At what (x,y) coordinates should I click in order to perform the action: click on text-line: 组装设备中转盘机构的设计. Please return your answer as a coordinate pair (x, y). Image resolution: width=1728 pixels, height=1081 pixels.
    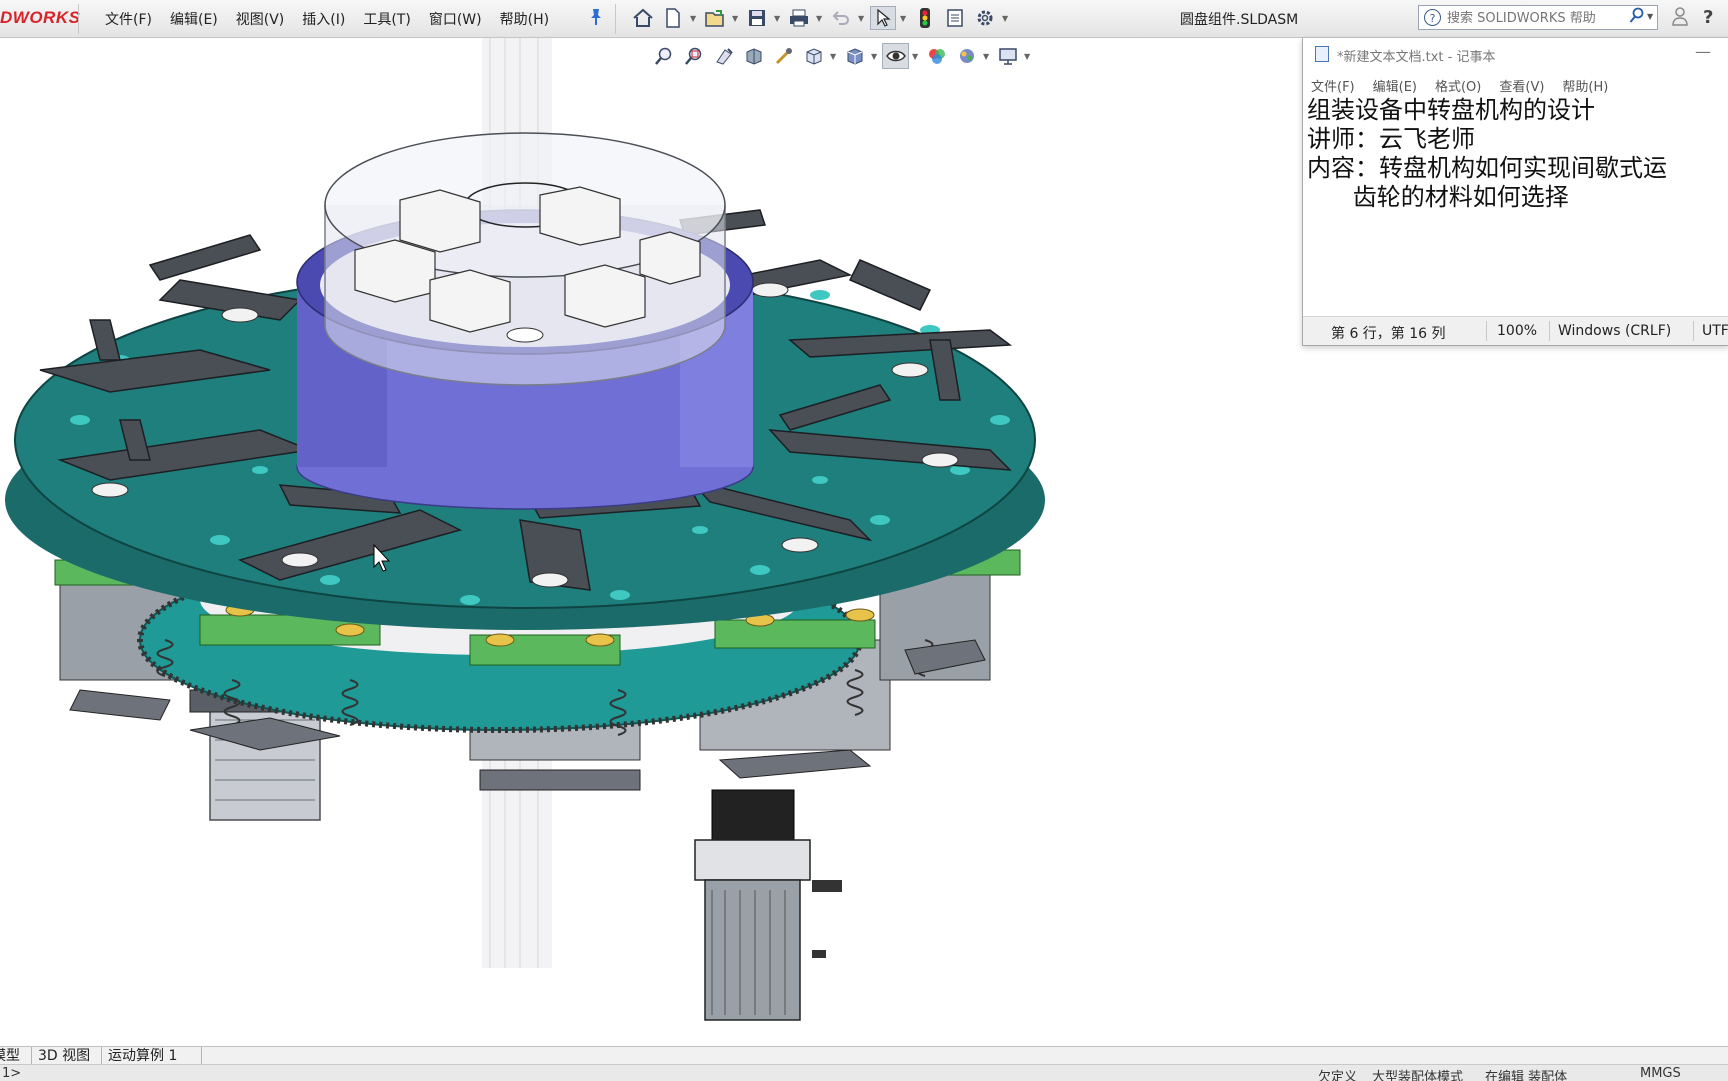
    Looking at the image, I should click on (1451, 110).